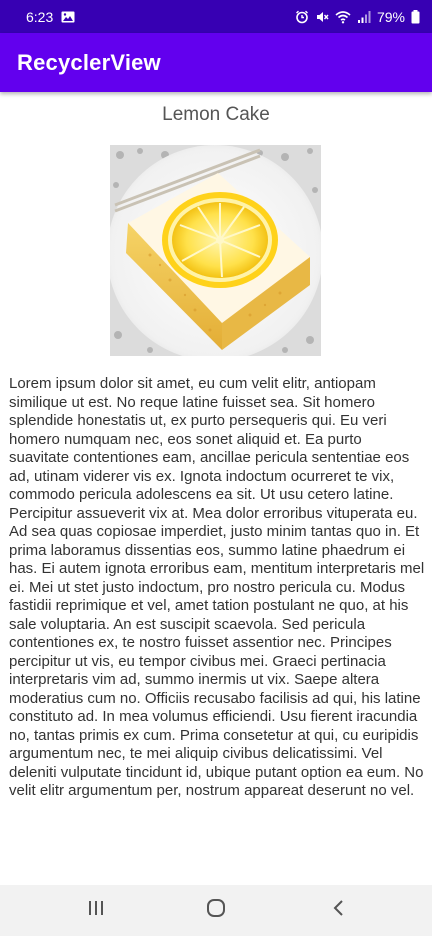 The height and width of the screenshot is (936, 432). What do you see at coordinates (89, 62) in the screenshot?
I see `app-title: RecyclerView` at bounding box center [89, 62].